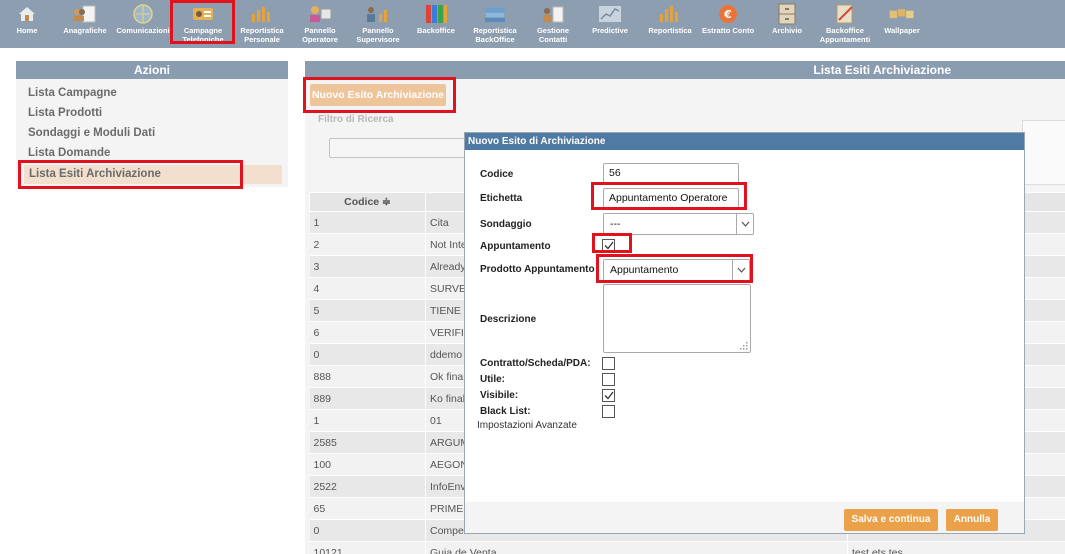  Describe the element at coordinates (320, 14) in the screenshot. I see `operator-icon` at that location.